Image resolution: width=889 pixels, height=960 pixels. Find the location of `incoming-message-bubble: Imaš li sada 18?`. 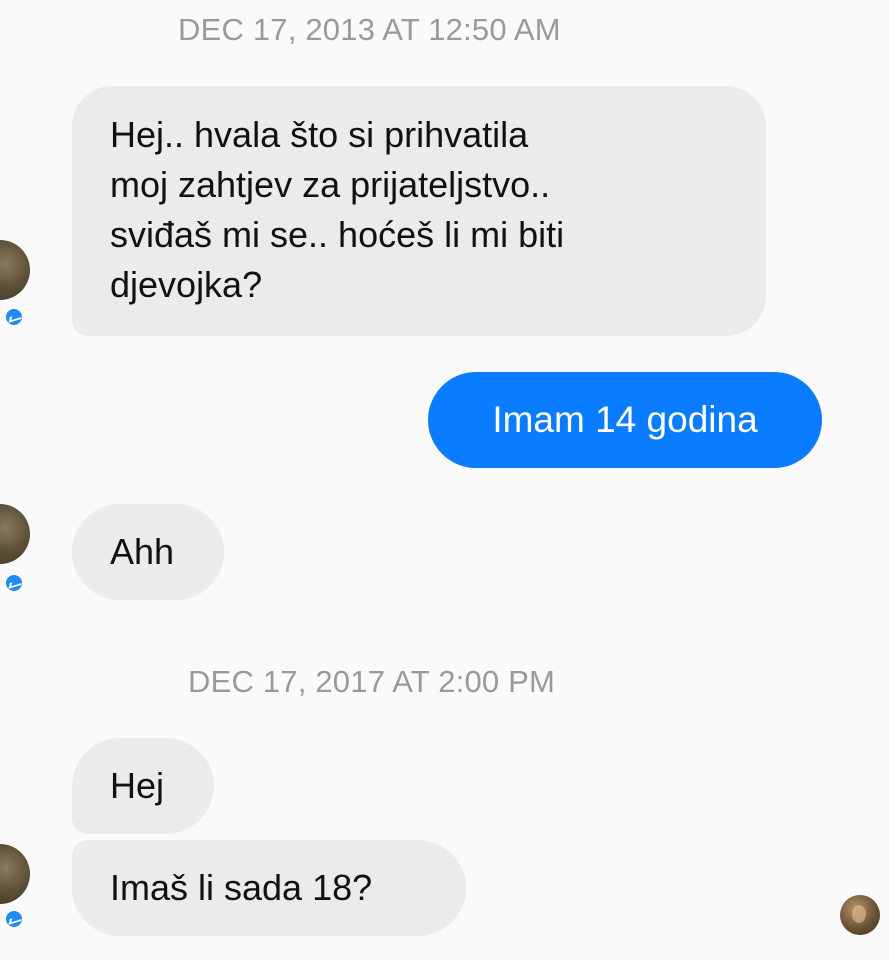

incoming-message-bubble: Imaš li sada 18? is located at coordinates (269, 888).